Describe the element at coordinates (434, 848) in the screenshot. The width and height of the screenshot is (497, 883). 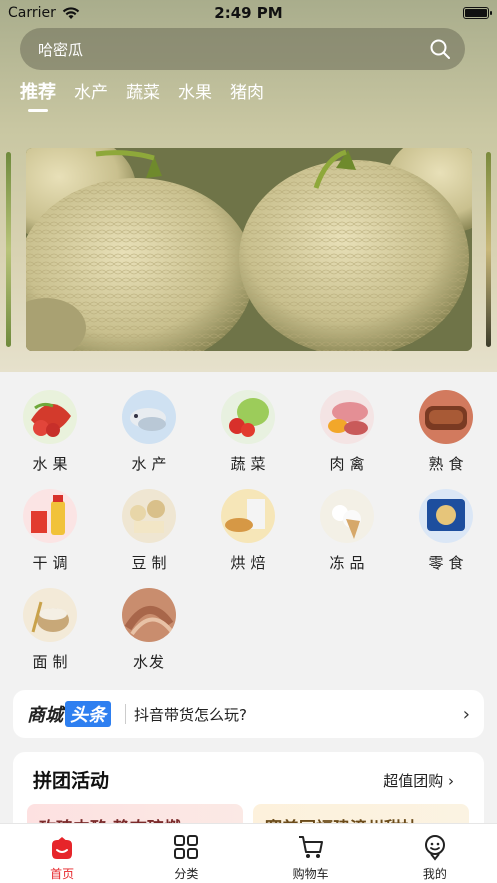
I see `profile-icon` at that location.